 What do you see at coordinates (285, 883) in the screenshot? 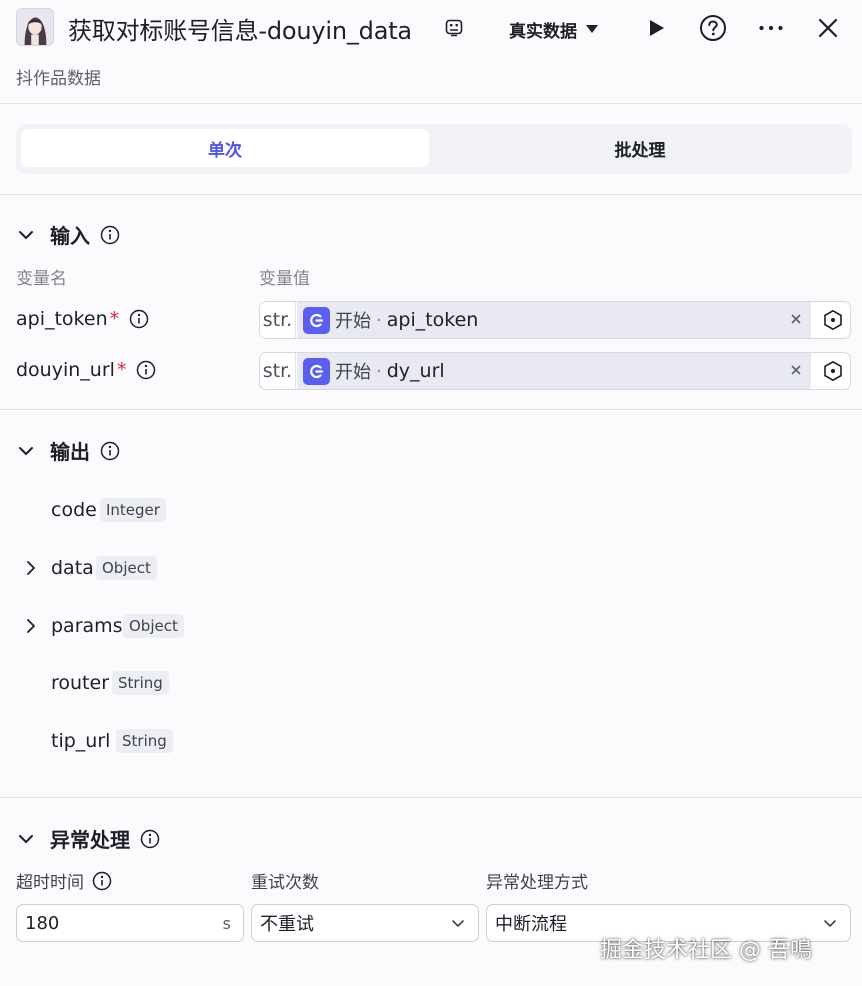
I see `retry-label: 重试次数` at bounding box center [285, 883].